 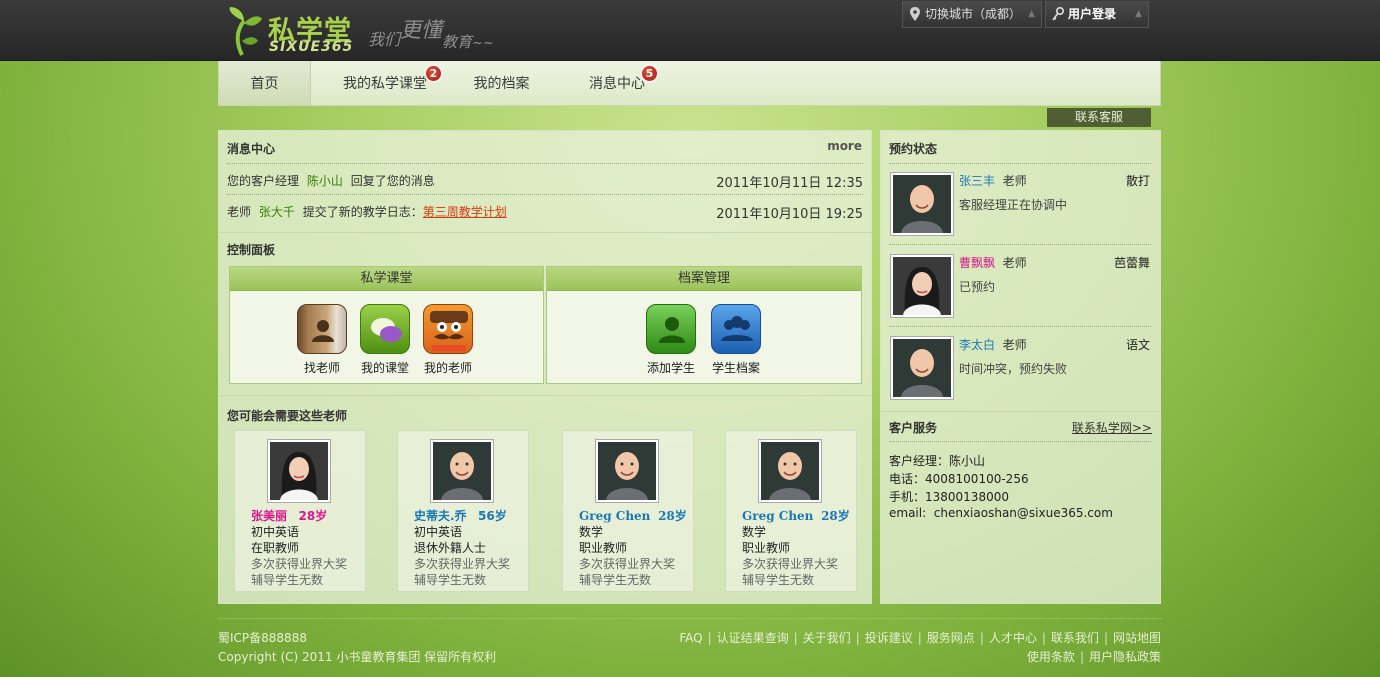 I want to click on teacher-status: 退休外籍人士, so click(x=450, y=548).